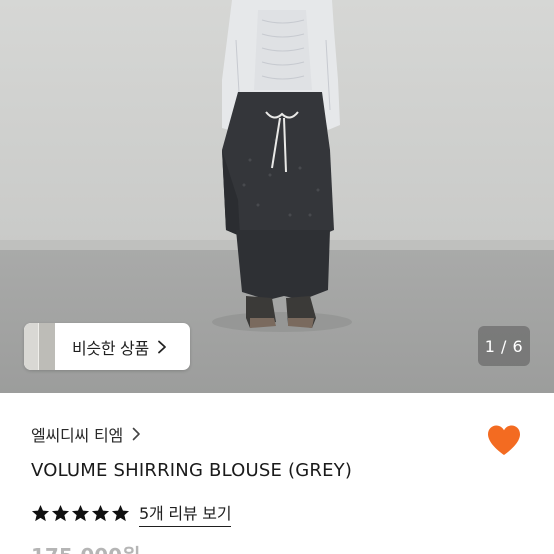 The width and height of the screenshot is (554, 554). Describe the element at coordinates (185, 513) in the screenshot. I see `reviews-link: 5개 리뷰 보기` at that location.